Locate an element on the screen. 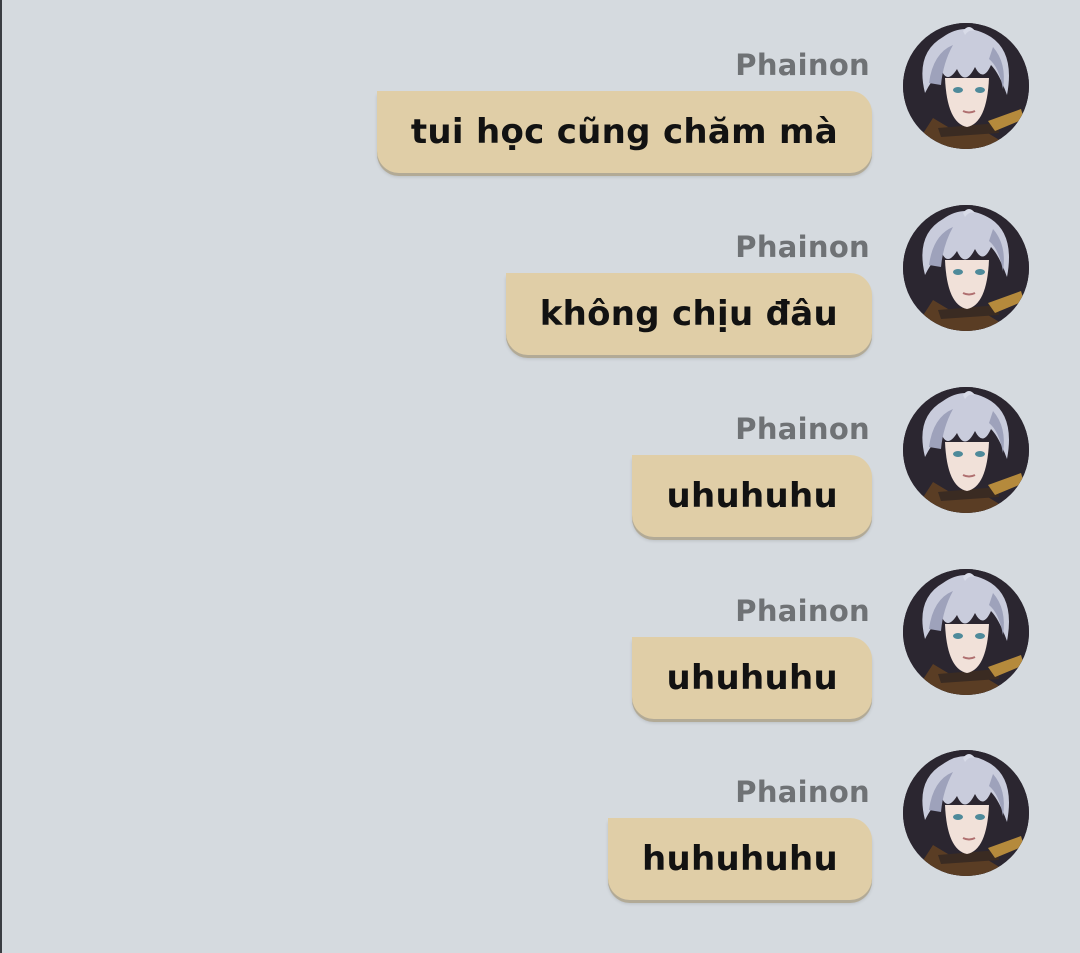  message-bubble: tui học cũng chăm mà is located at coordinates (624, 132).